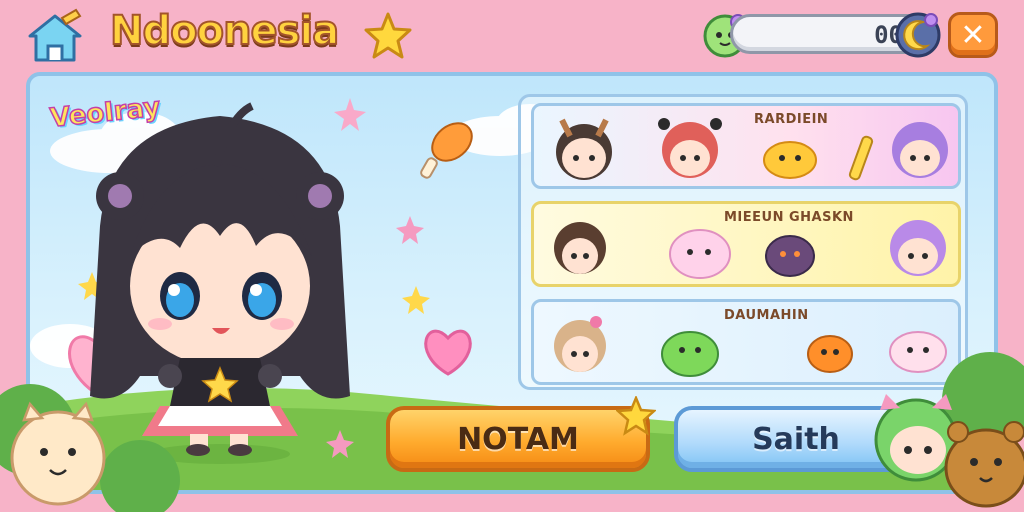 The height and width of the screenshot is (512, 1024). I want to click on home-button, so click(55, 36).